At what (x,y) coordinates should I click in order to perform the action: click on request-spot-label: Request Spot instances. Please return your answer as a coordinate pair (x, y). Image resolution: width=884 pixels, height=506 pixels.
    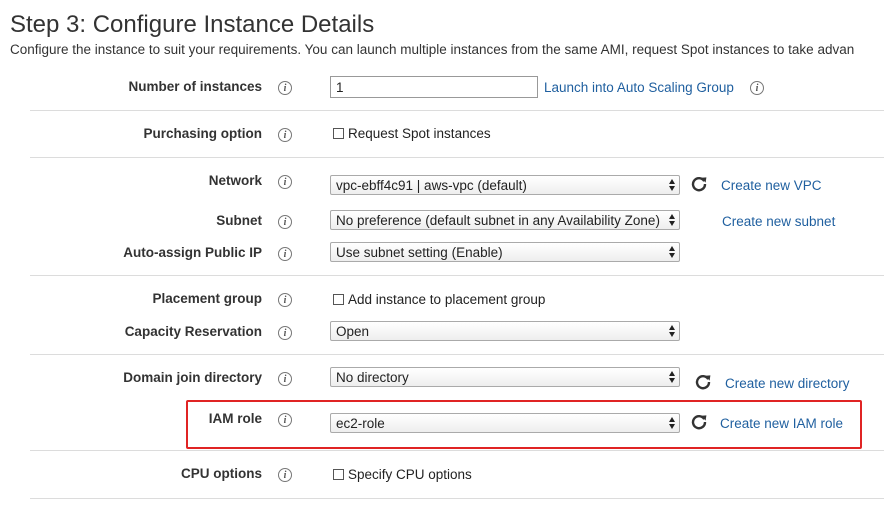
    Looking at the image, I should click on (419, 133).